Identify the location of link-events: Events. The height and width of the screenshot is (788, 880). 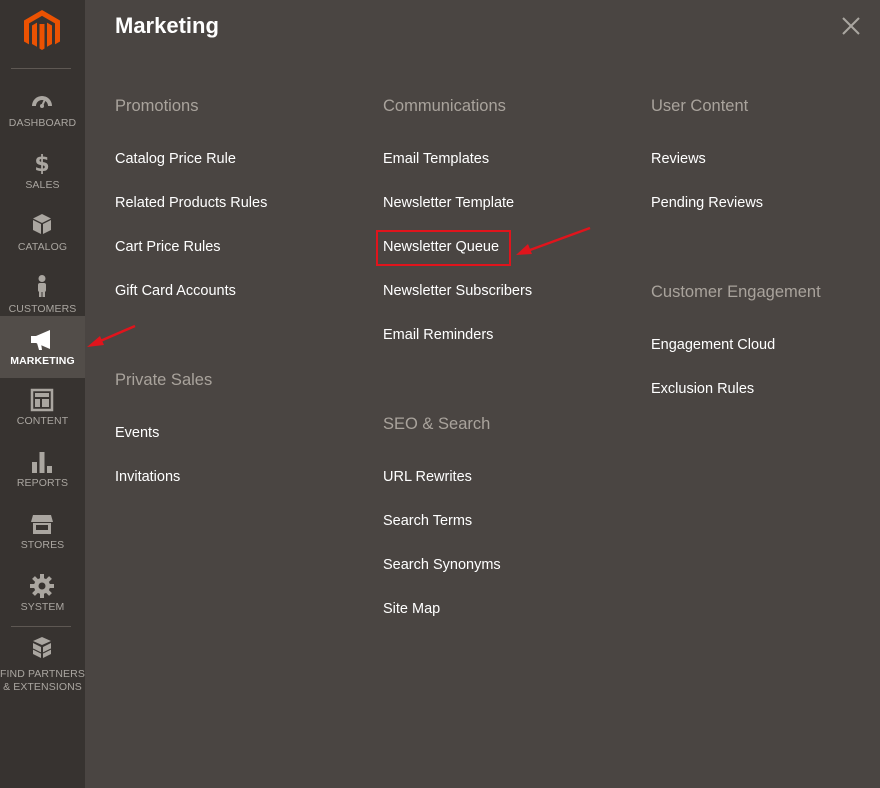
(137, 433).